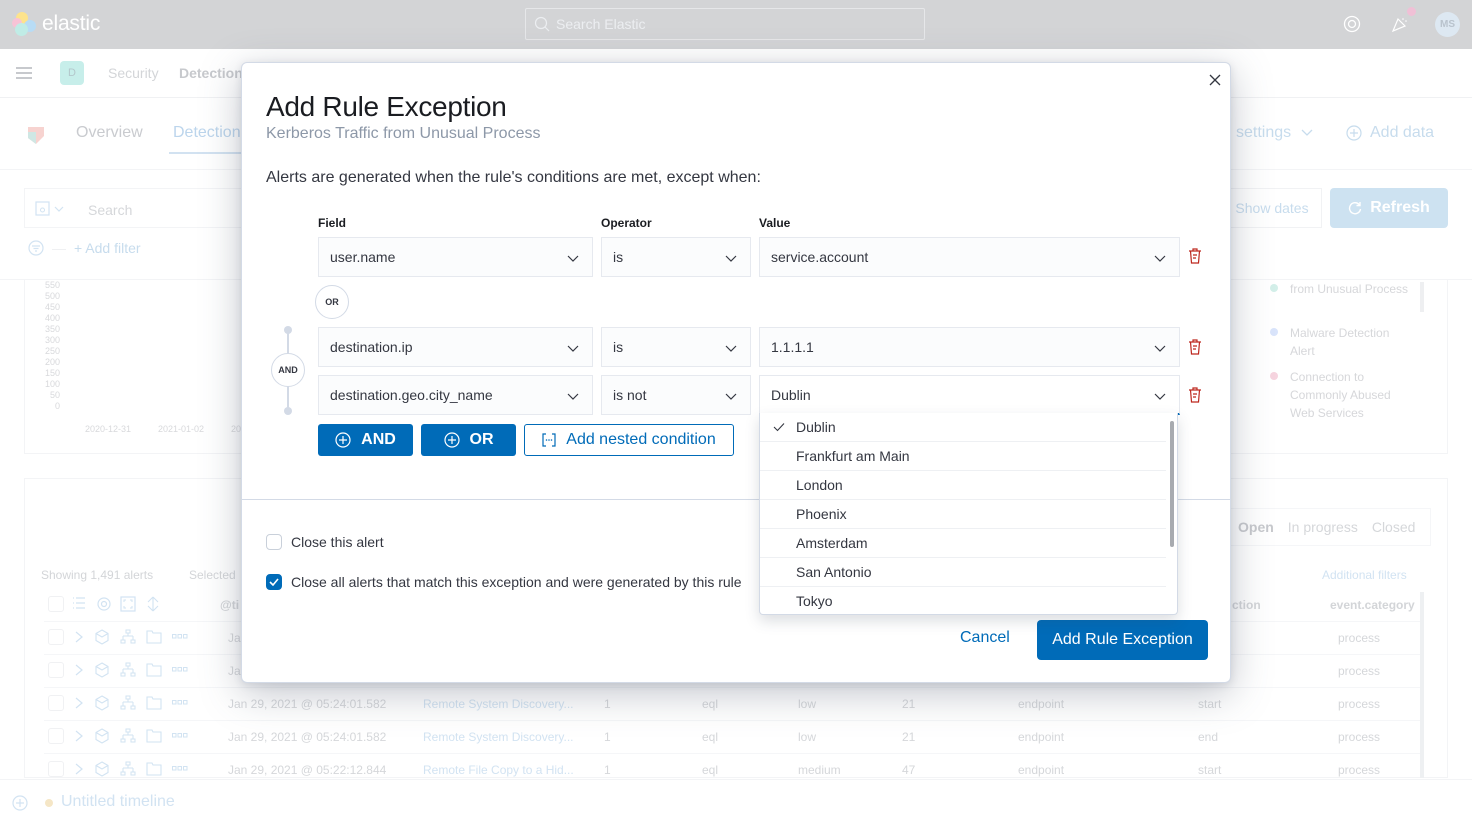 This screenshot has width=1472, height=828. Describe the element at coordinates (481, 439) in the screenshot. I see `add-or-label: OR` at that location.